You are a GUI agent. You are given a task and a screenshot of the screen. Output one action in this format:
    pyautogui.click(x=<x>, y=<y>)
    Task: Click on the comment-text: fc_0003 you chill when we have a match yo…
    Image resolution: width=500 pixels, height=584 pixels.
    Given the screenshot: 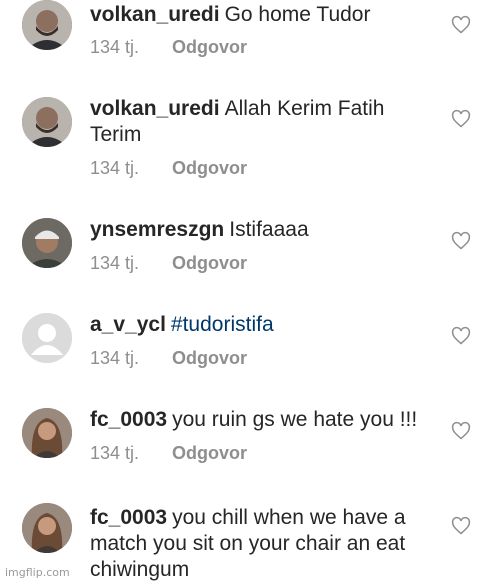 What is the action you would take?
    pyautogui.click(x=262, y=544)
    